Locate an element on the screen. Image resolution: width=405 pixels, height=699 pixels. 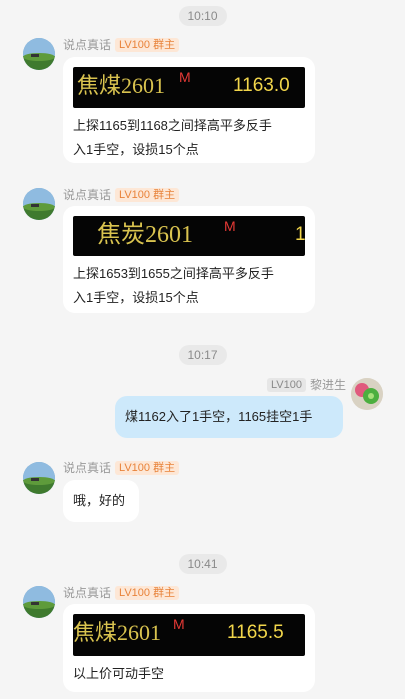
contract-name: 焦炭2601 is located at coordinates (145, 235).